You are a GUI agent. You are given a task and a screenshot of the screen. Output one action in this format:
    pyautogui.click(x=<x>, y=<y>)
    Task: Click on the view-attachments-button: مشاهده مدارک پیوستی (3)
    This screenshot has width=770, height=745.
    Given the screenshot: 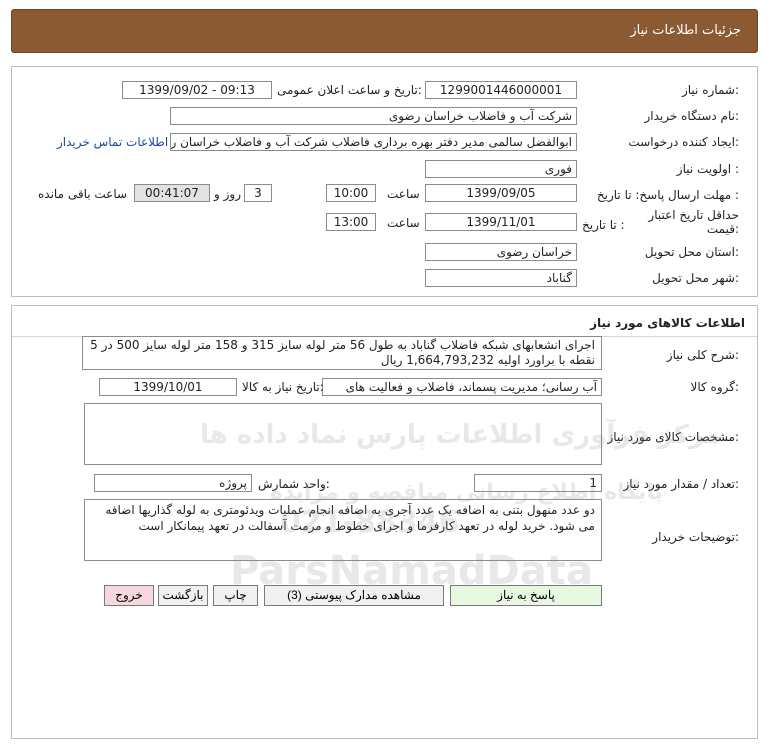 What is the action you would take?
    pyautogui.click(x=354, y=595)
    